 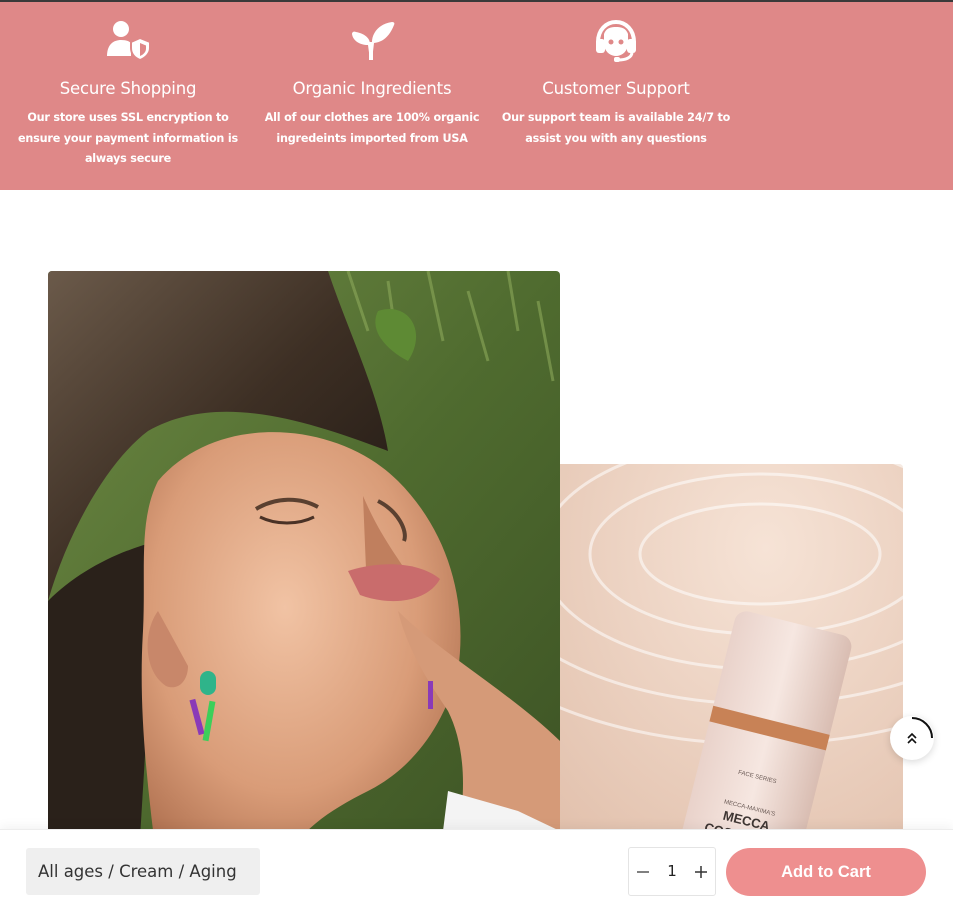 I want to click on quantity-stepper: 1, so click(x=672, y=871).